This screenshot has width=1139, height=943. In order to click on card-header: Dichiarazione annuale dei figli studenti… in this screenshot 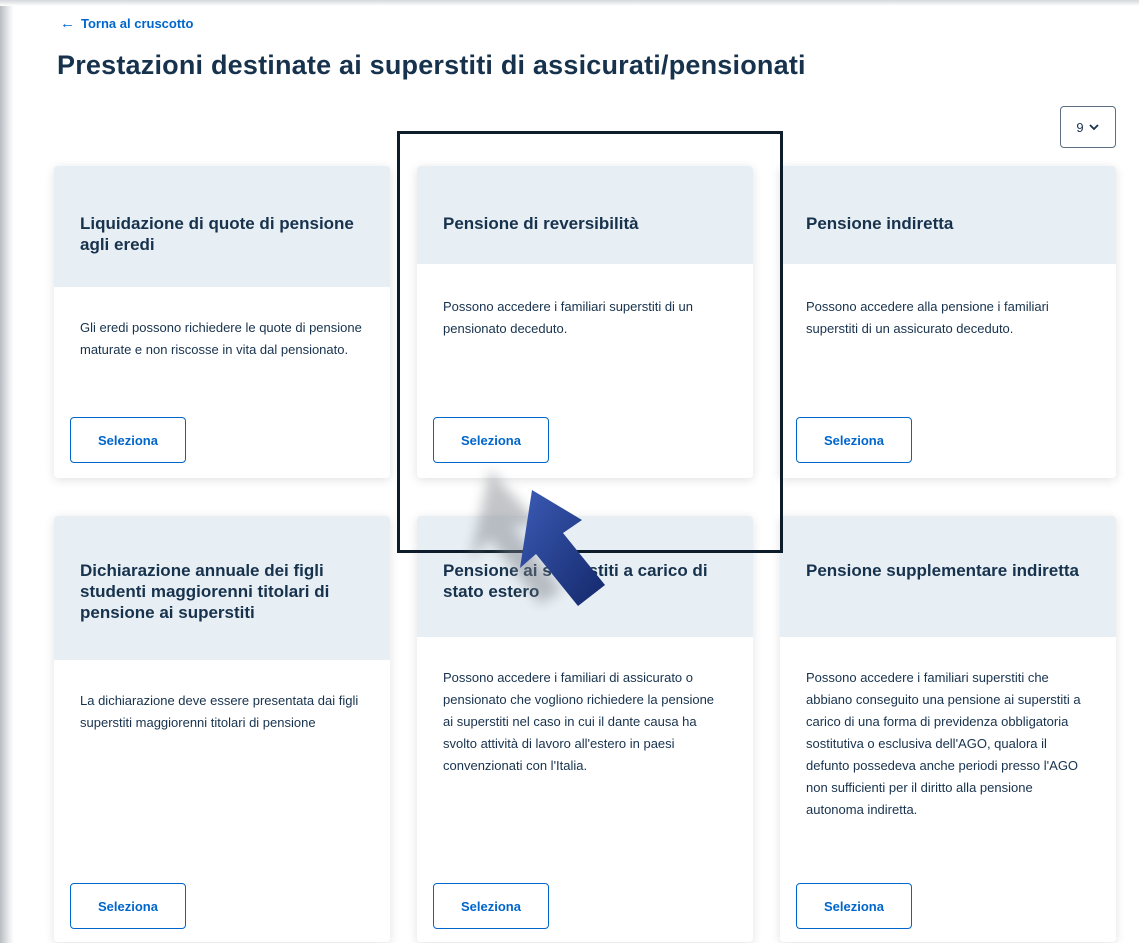, I will do `click(222, 588)`.